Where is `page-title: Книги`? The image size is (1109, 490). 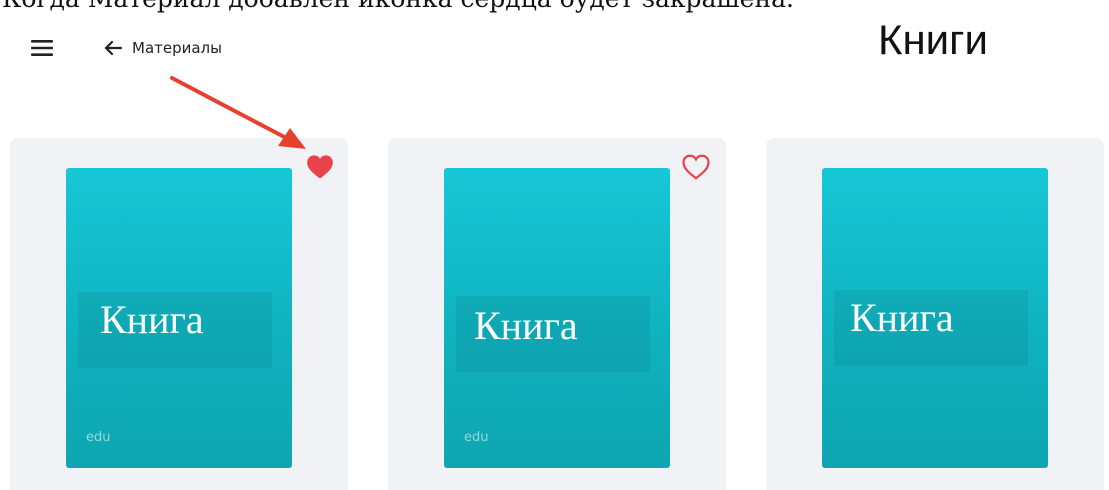
page-title: Книги is located at coordinates (933, 39).